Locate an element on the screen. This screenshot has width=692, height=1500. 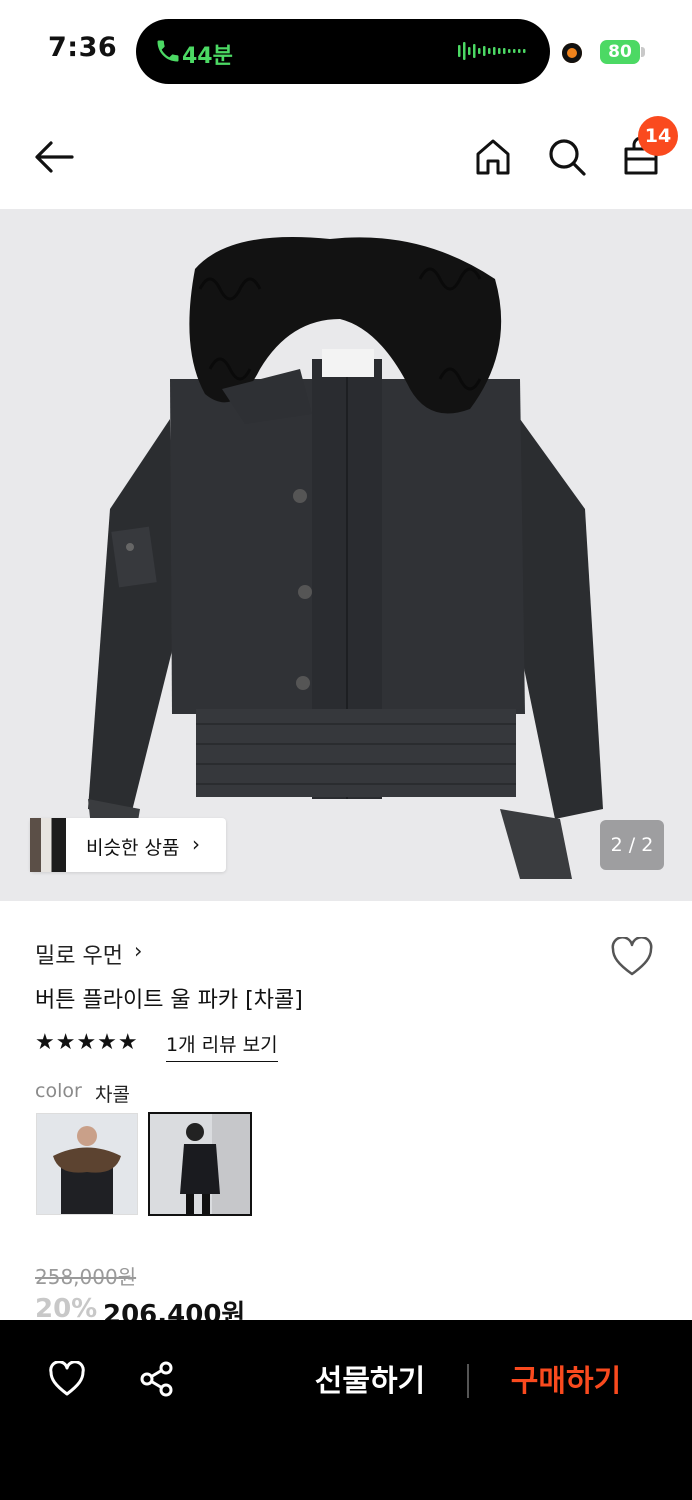
call-duration: 44분 is located at coordinates (207, 56).